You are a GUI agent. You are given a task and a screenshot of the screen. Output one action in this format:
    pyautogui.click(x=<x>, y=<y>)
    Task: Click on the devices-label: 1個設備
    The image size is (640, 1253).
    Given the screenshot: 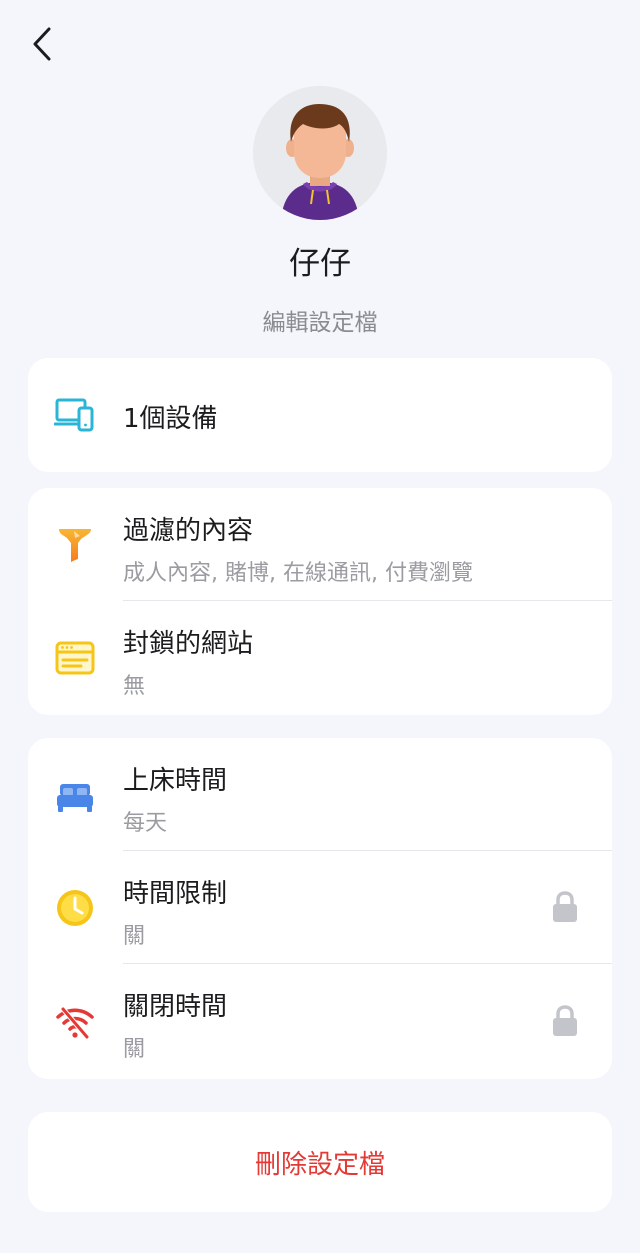 What is the action you would take?
    pyautogui.click(x=170, y=419)
    